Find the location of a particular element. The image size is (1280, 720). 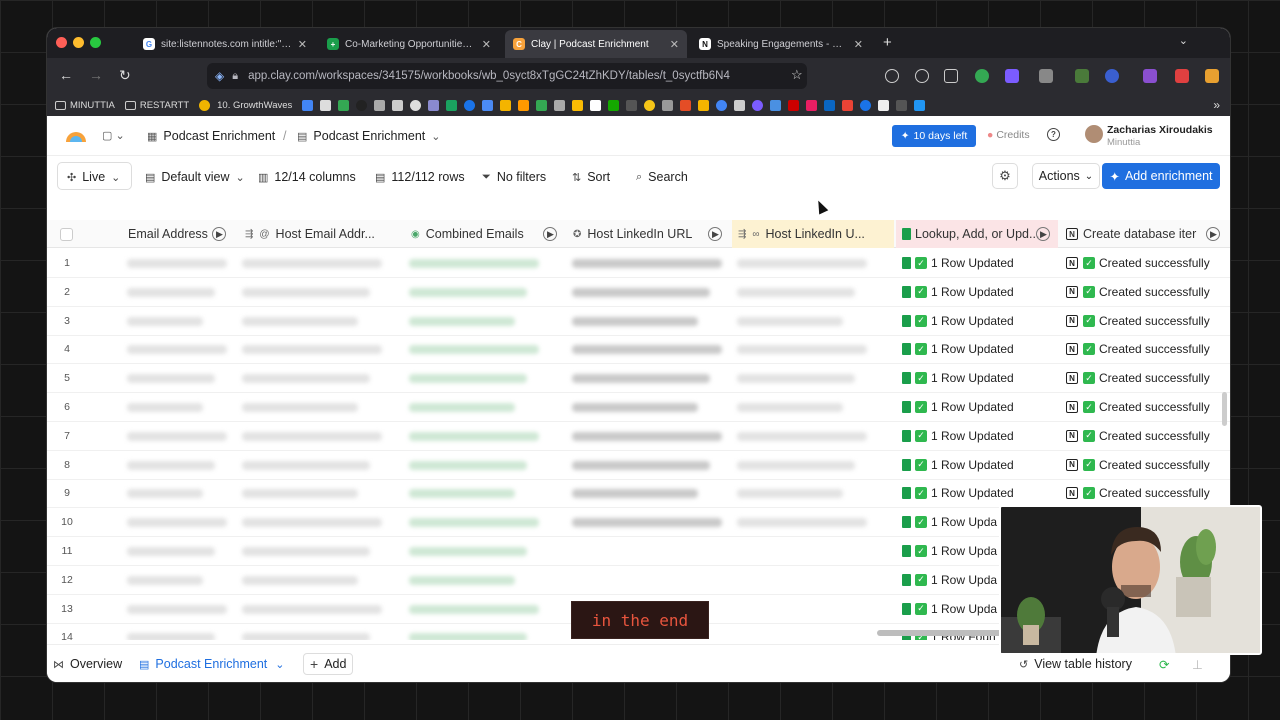

view-dropdown: ▤ Default view ⌄ is located at coordinates (198, 177).